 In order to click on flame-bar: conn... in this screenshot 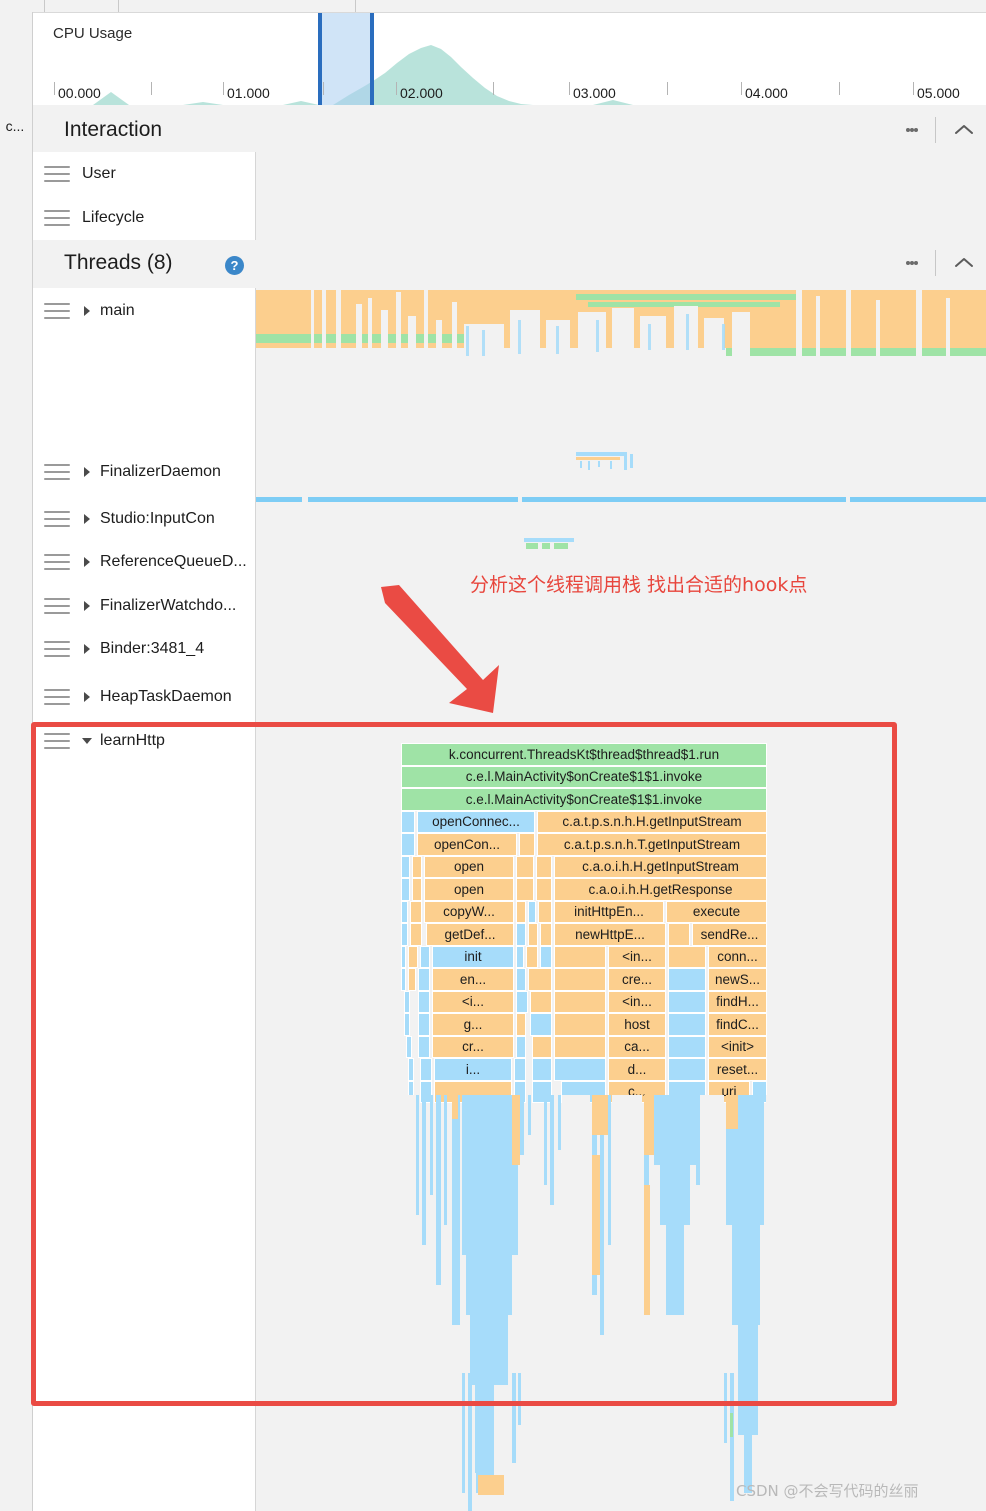, I will do `click(737, 956)`.